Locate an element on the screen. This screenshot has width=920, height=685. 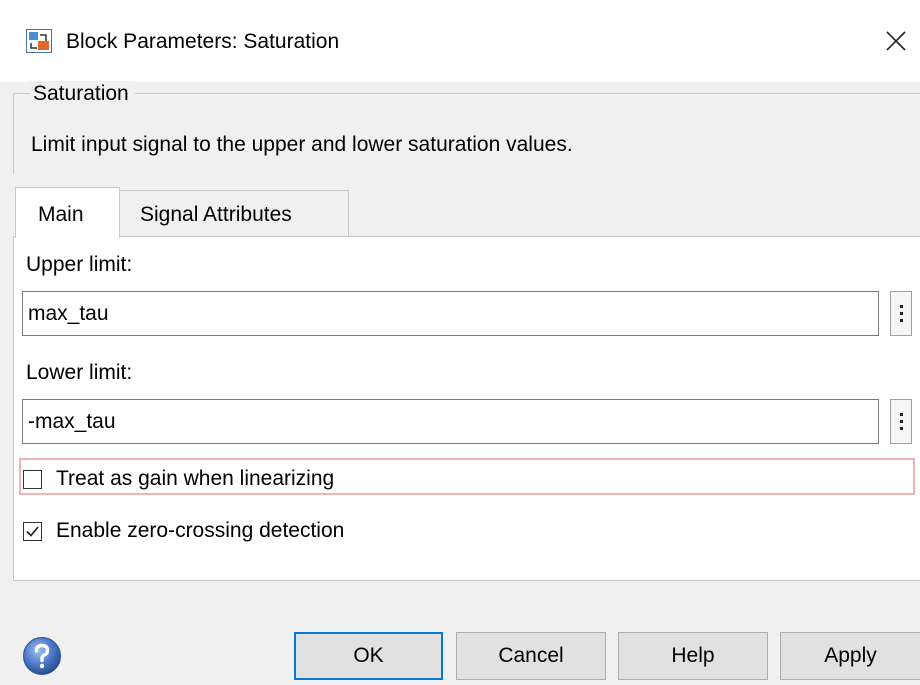
upper-limit-label: Upper limit: is located at coordinates (79, 264).